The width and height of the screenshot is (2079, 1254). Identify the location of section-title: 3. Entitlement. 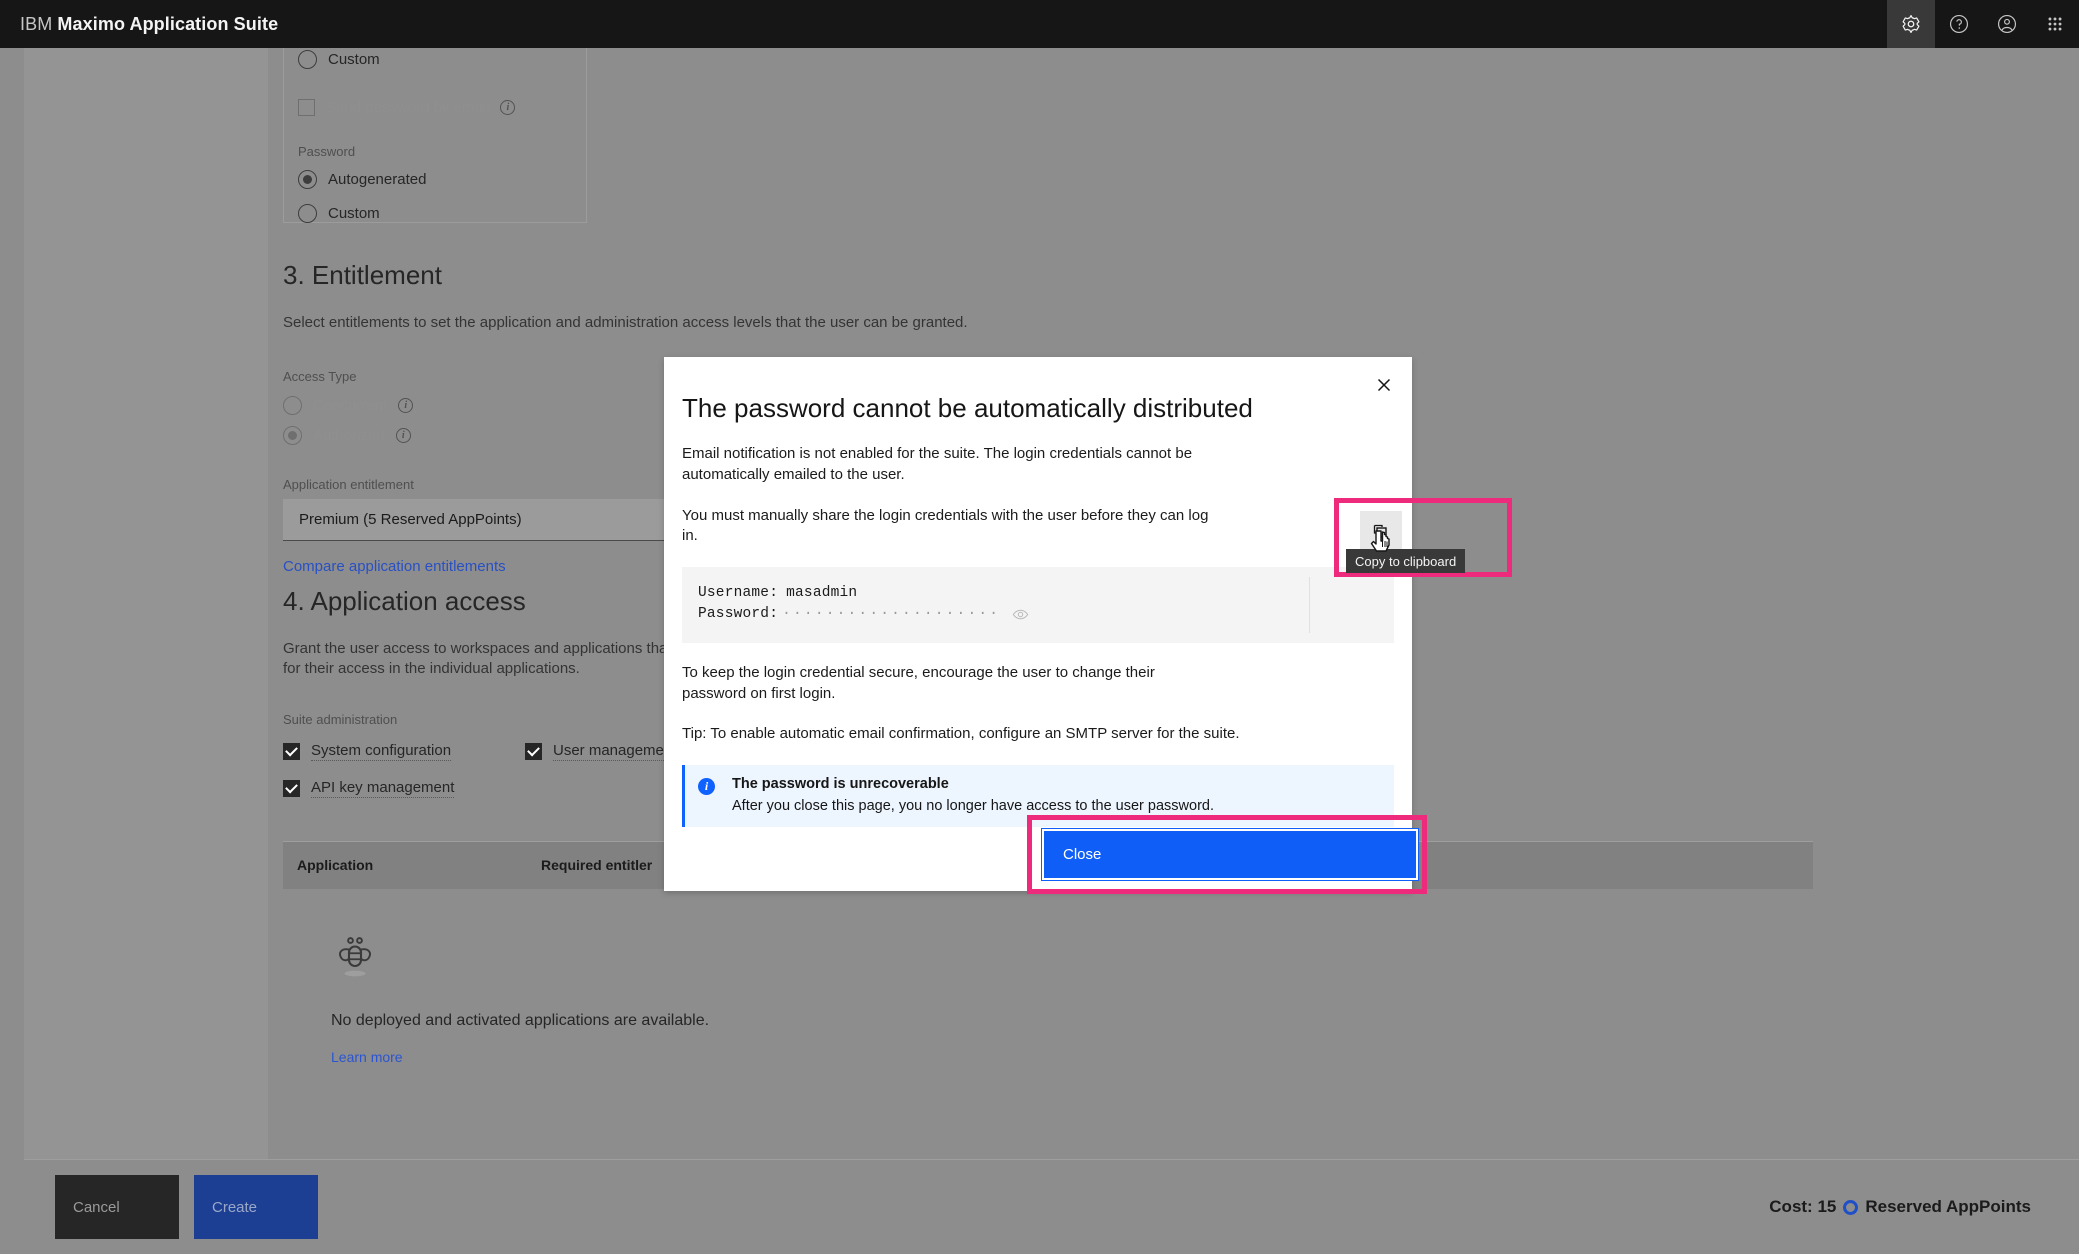
(362, 275).